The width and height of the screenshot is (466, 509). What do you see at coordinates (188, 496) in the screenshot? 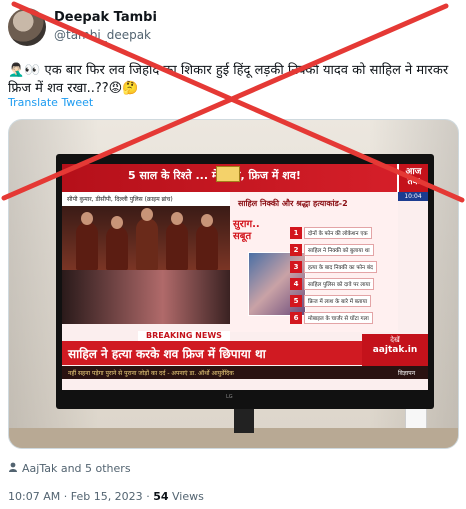
I see `views-label: Views` at bounding box center [188, 496].